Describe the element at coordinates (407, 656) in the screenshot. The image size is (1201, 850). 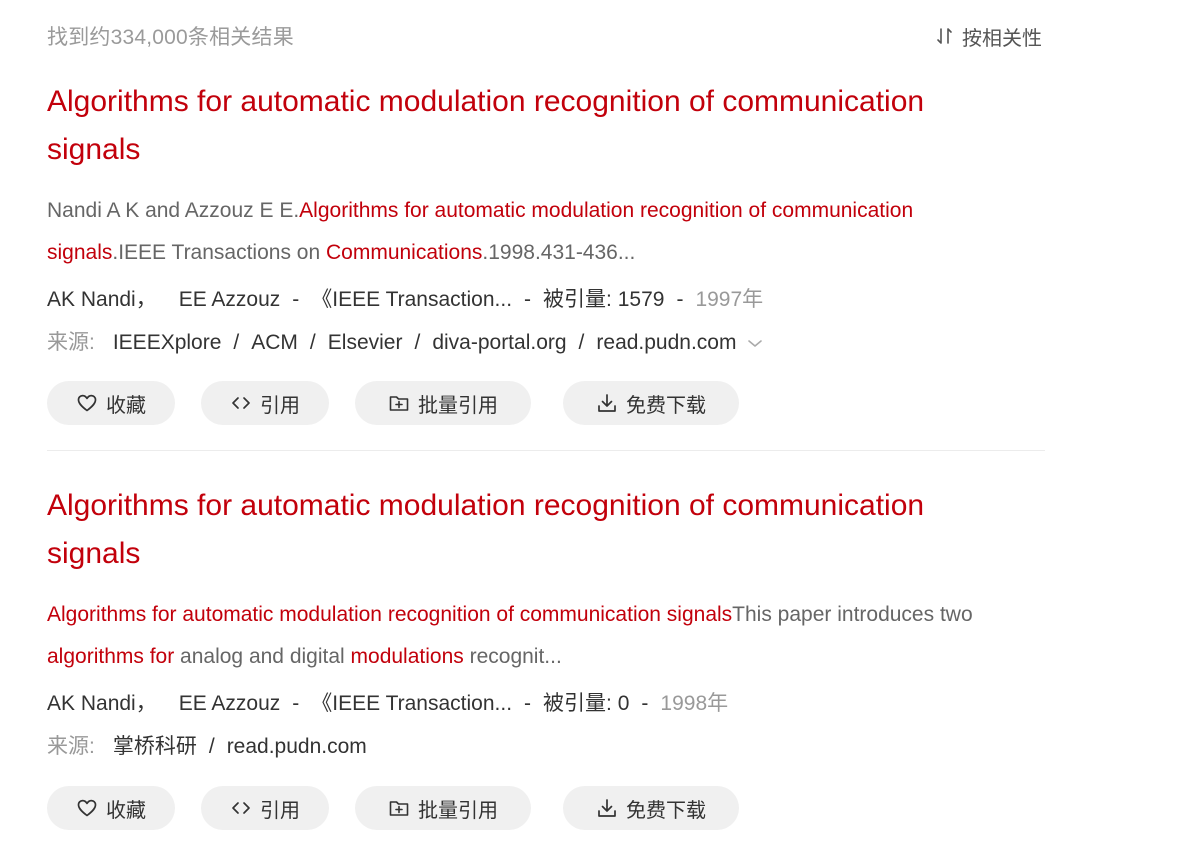
I see `snippet-highlight: modulations` at that location.